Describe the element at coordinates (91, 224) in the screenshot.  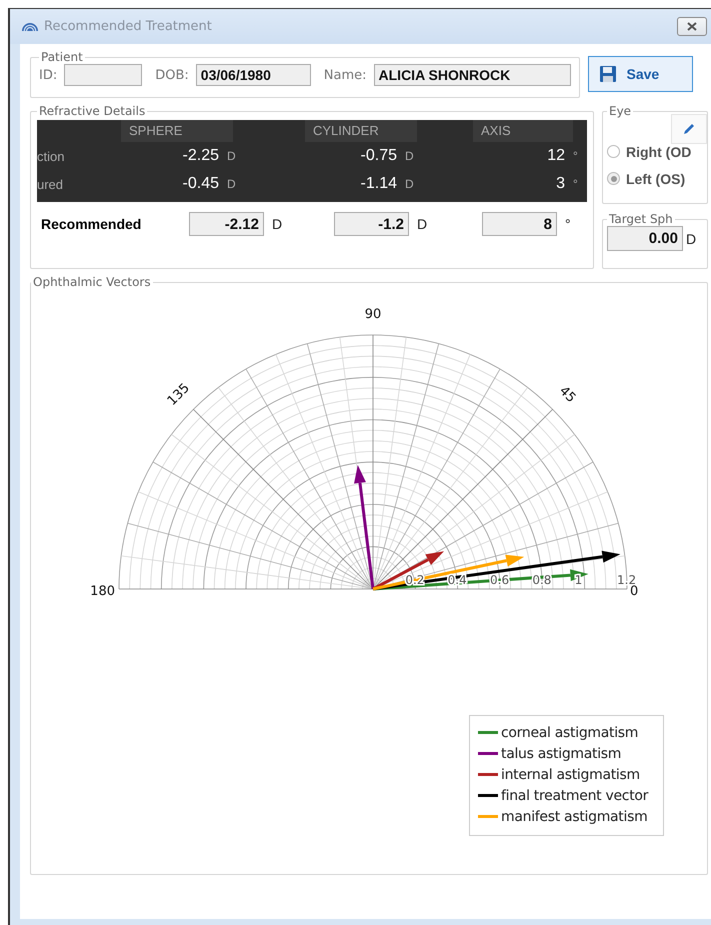
I see `recommended-label: Recommended` at that location.